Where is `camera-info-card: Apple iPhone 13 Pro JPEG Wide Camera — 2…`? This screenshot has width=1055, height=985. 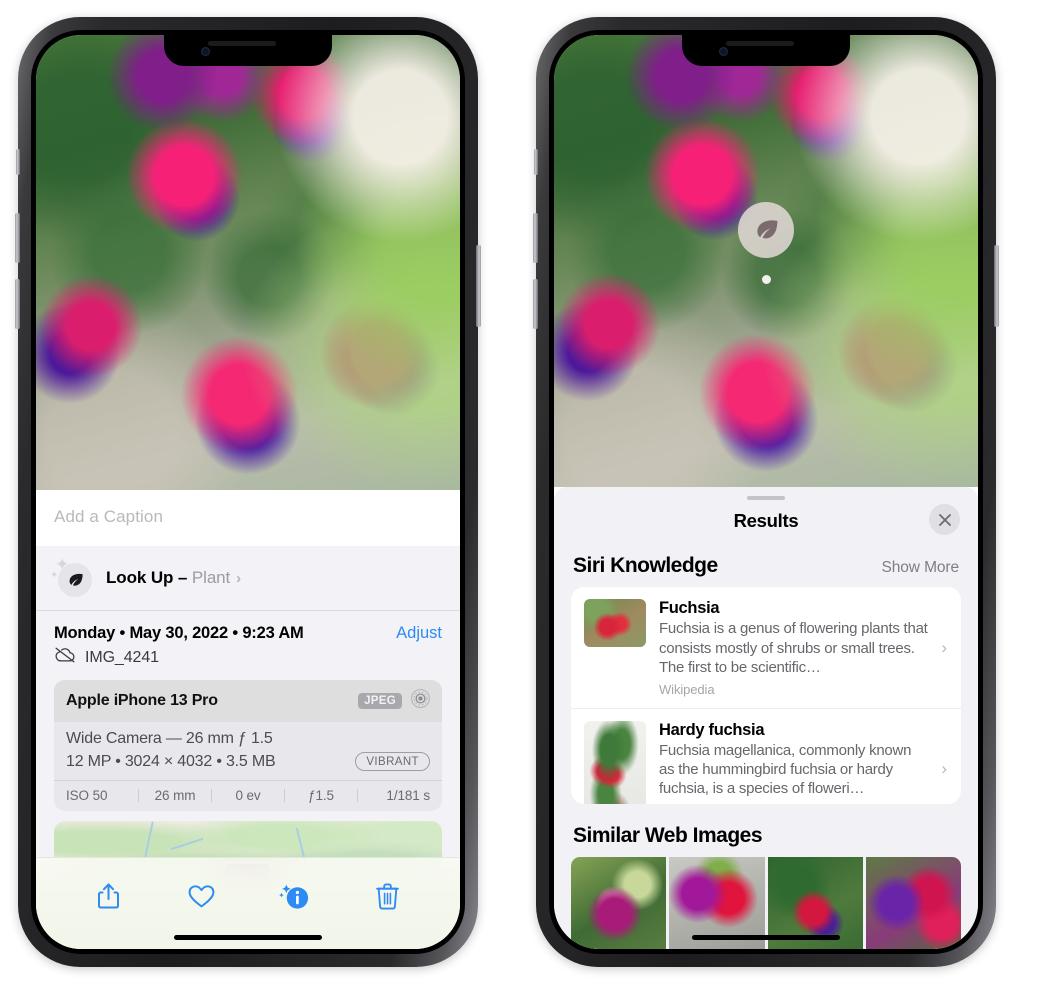 camera-info-card: Apple iPhone 13 Pro JPEG Wide Camera — 2… is located at coordinates (248, 745).